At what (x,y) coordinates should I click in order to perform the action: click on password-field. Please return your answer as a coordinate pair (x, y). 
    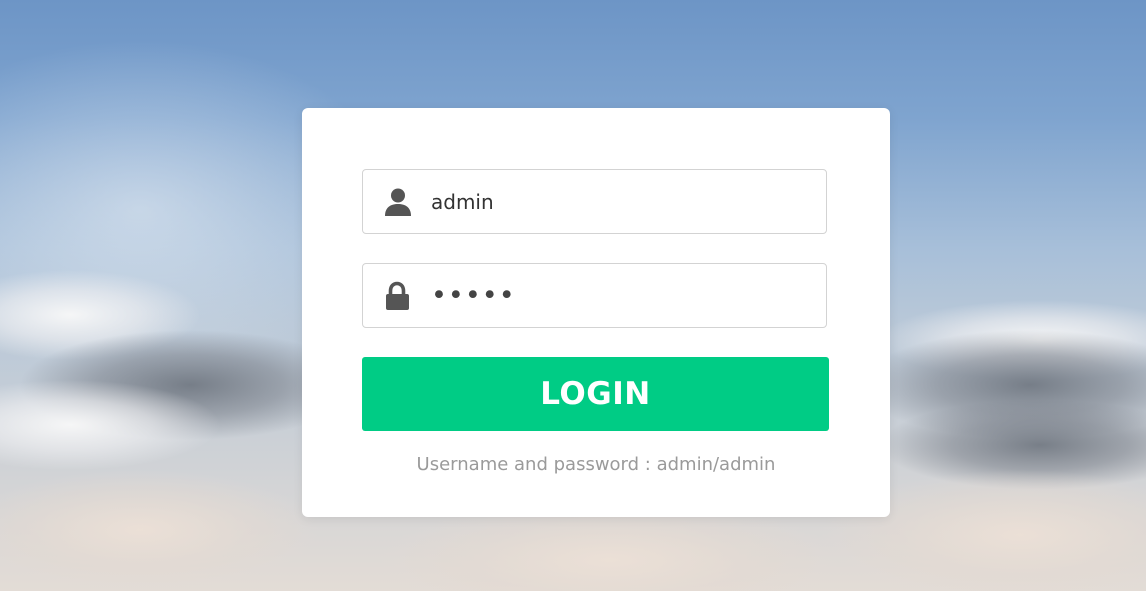
    Looking at the image, I should click on (594, 295).